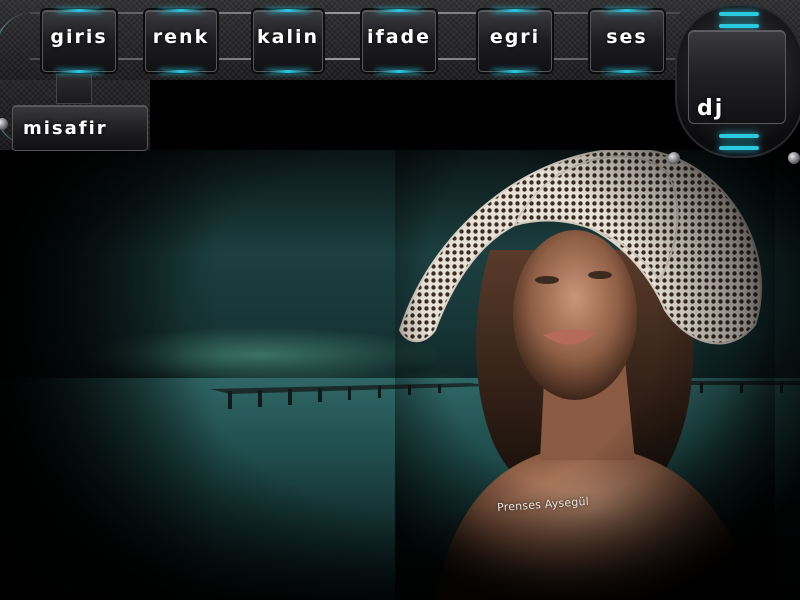  I want to click on connector-block, so click(74, 88).